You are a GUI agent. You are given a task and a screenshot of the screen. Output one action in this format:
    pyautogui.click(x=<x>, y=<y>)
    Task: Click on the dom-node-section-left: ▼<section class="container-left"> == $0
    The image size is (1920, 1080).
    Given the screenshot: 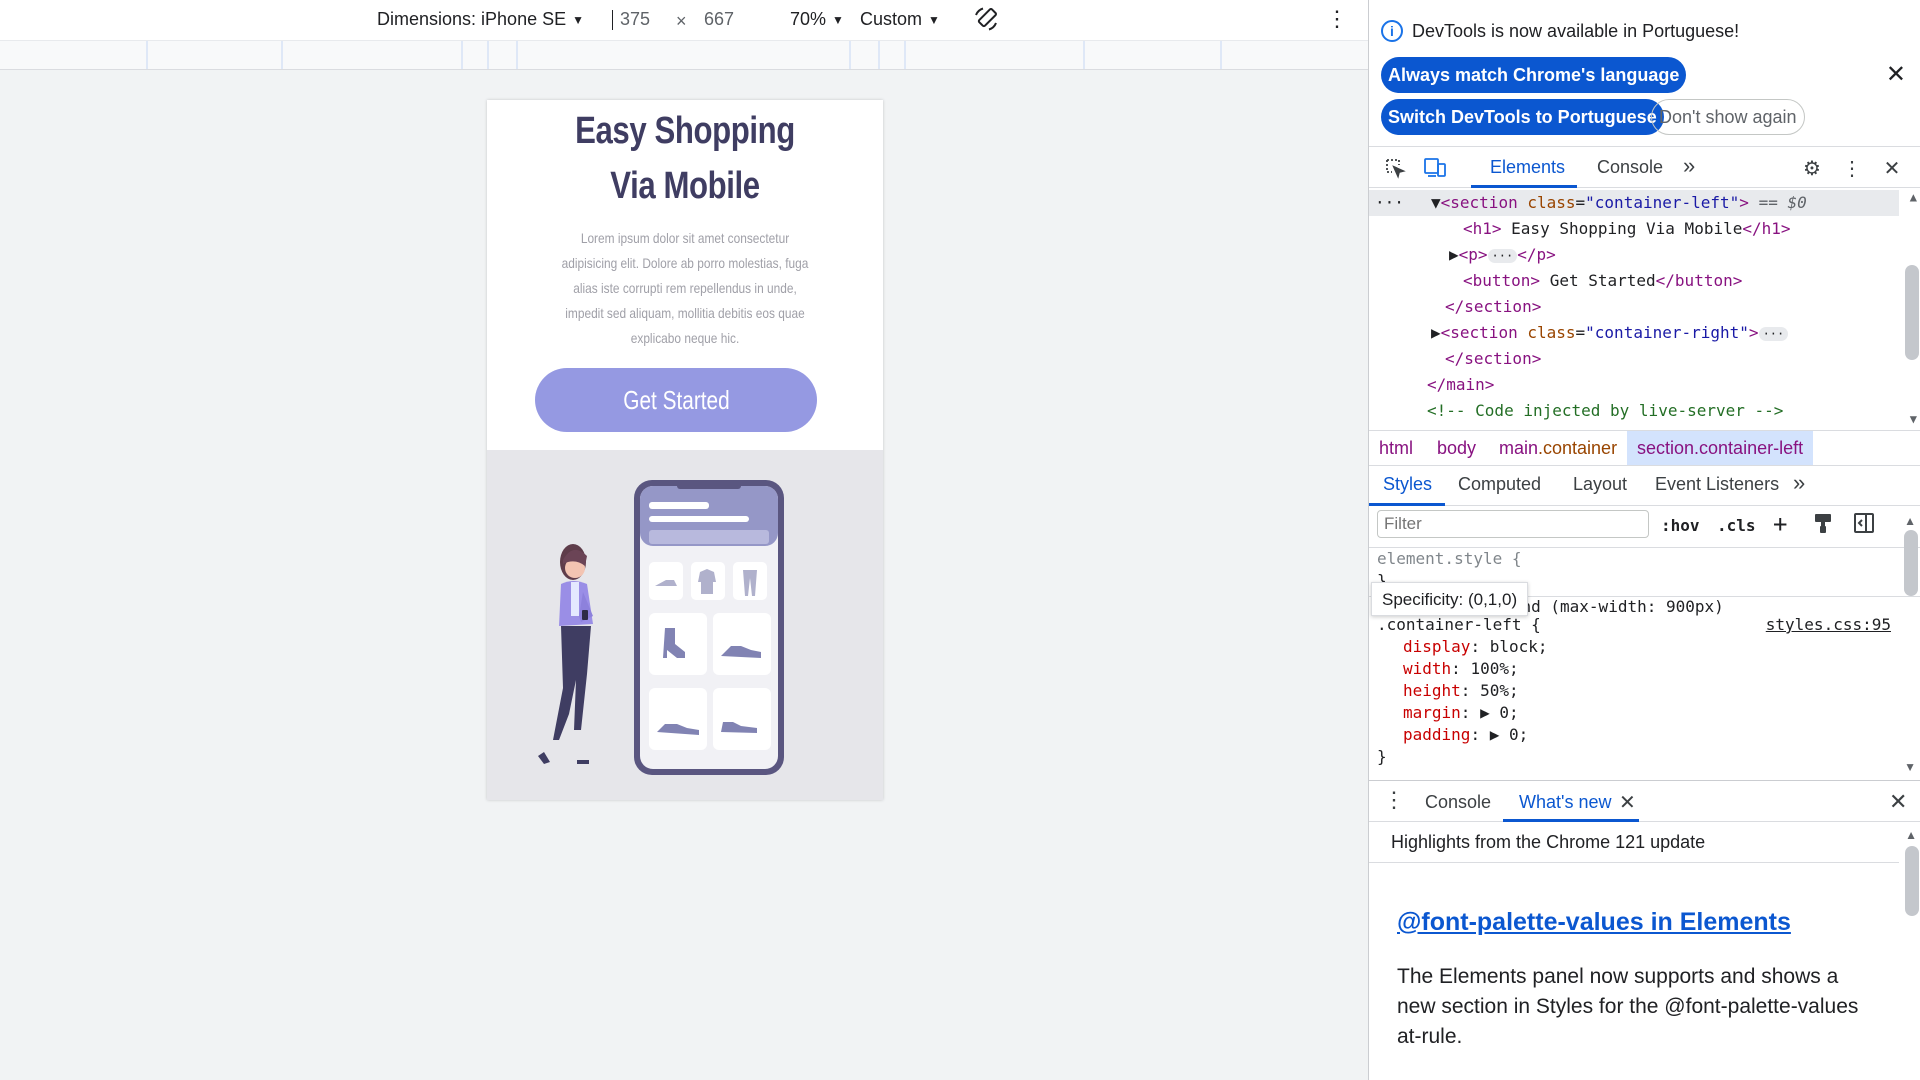 What is the action you would take?
    pyautogui.click(x=1619, y=203)
    